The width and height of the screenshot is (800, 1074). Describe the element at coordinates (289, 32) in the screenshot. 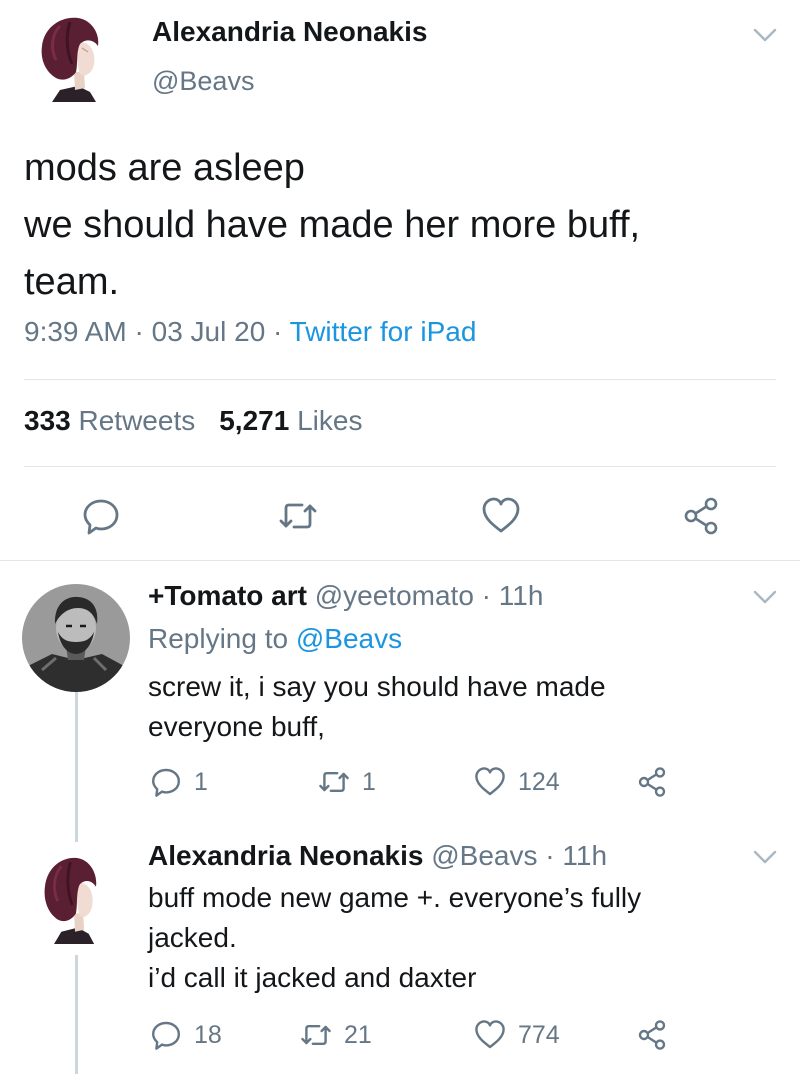

I see `author-name: Alexandria Neonakis` at that location.